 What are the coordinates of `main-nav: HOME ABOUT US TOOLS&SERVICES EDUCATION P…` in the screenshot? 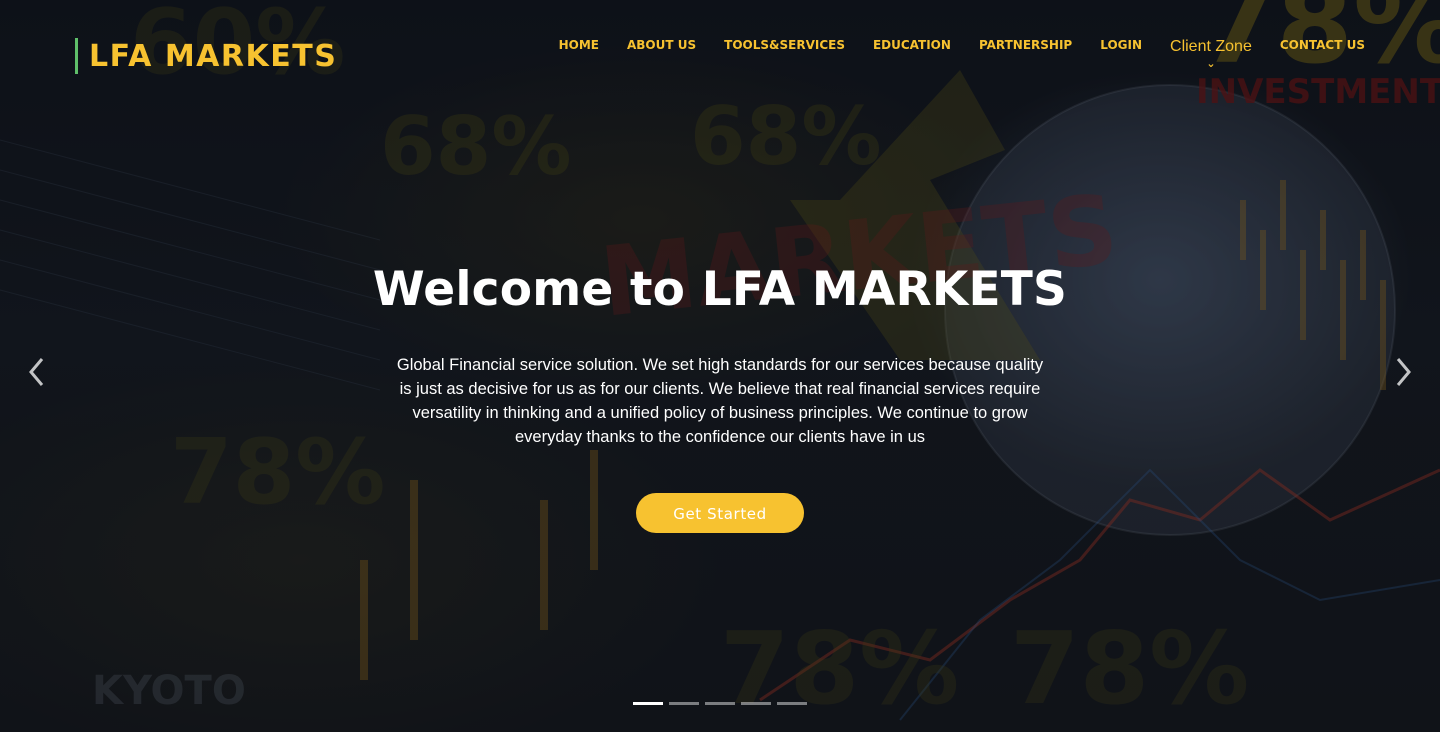 It's located at (962, 52).